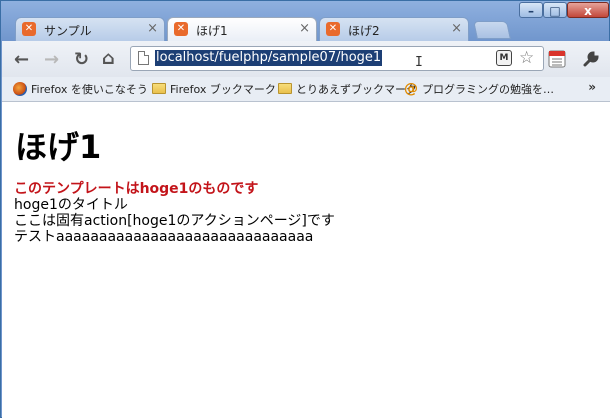 The image size is (610, 418). I want to click on at-icon: @, so click(411, 89).